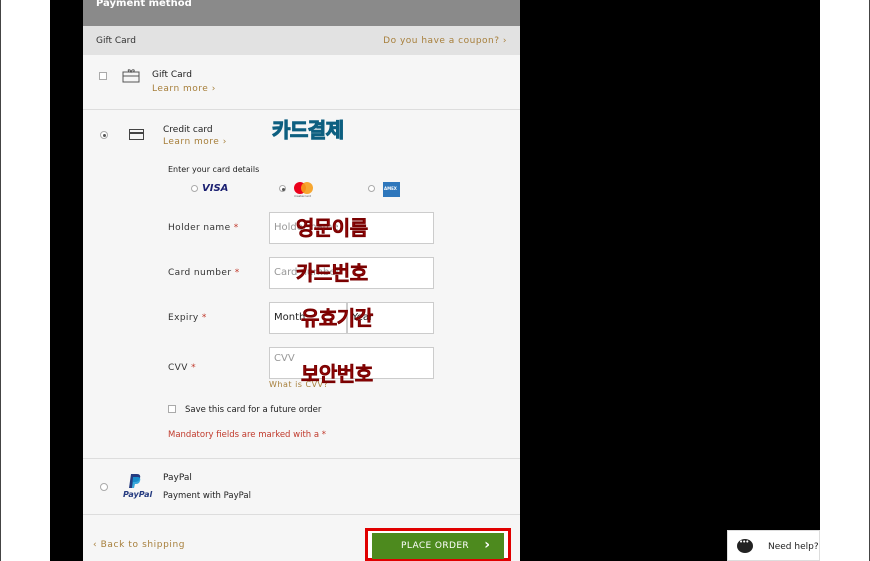 The image size is (870, 561). Describe the element at coordinates (303, 196) in the screenshot. I see `mastercard-logo-label: mastercard` at that location.